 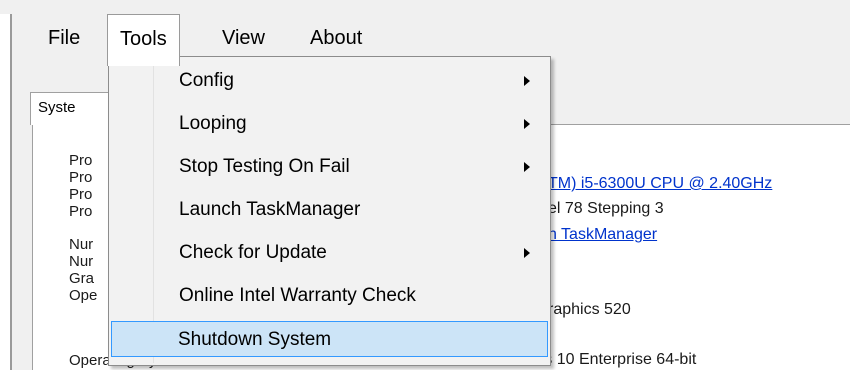 I want to click on processor-value-link: TM) i5-6300U CPU @ 2.40GHz, so click(x=660, y=183).